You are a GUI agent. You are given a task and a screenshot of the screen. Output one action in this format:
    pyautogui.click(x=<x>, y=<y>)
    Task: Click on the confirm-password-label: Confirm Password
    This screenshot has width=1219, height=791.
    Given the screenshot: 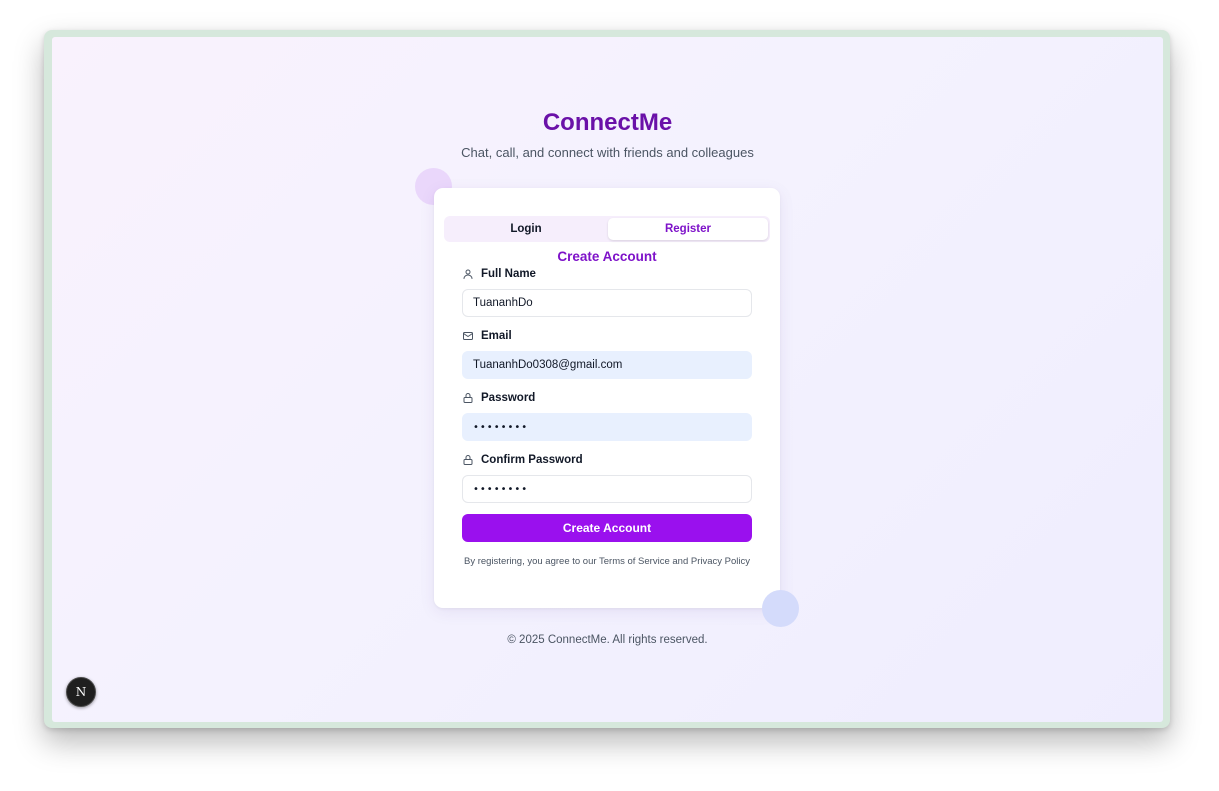 What is the action you would take?
    pyautogui.click(x=522, y=460)
    